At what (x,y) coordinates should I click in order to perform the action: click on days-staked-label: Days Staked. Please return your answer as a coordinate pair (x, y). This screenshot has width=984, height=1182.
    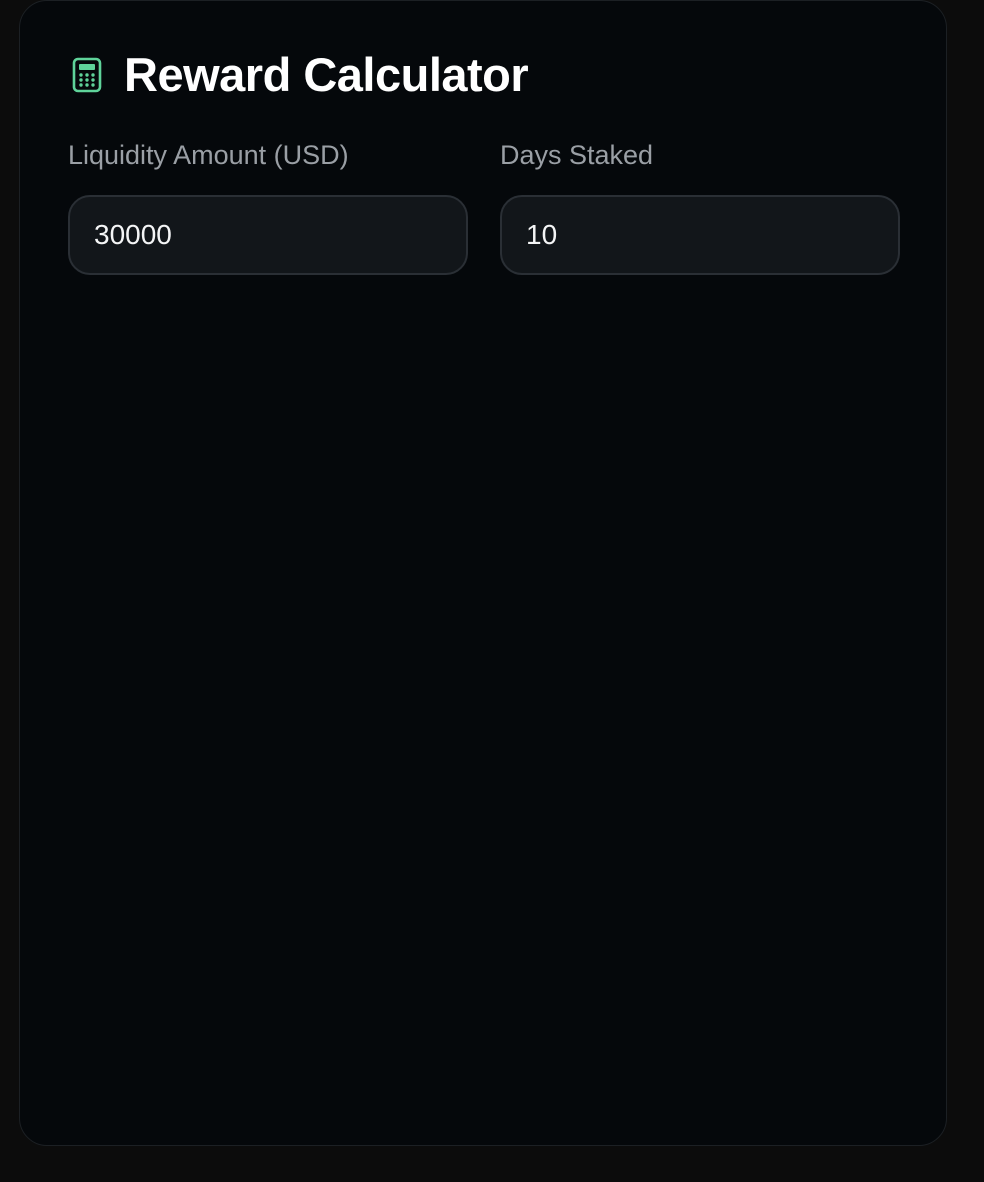
    Looking at the image, I should click on (577, 155).